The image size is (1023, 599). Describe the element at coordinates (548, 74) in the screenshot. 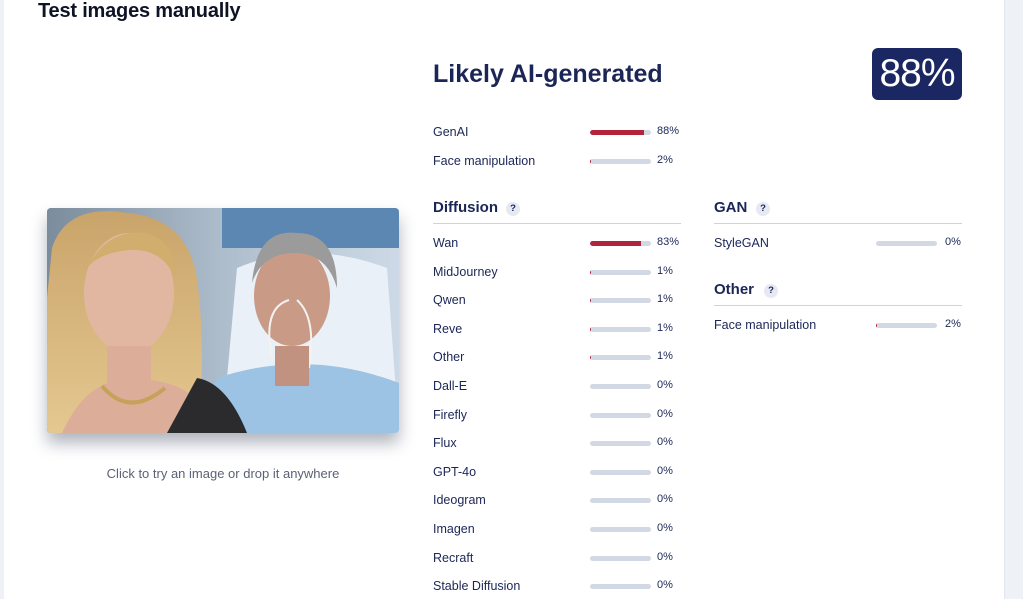

I see `verdict-title: Likely AI-generated` at that location.